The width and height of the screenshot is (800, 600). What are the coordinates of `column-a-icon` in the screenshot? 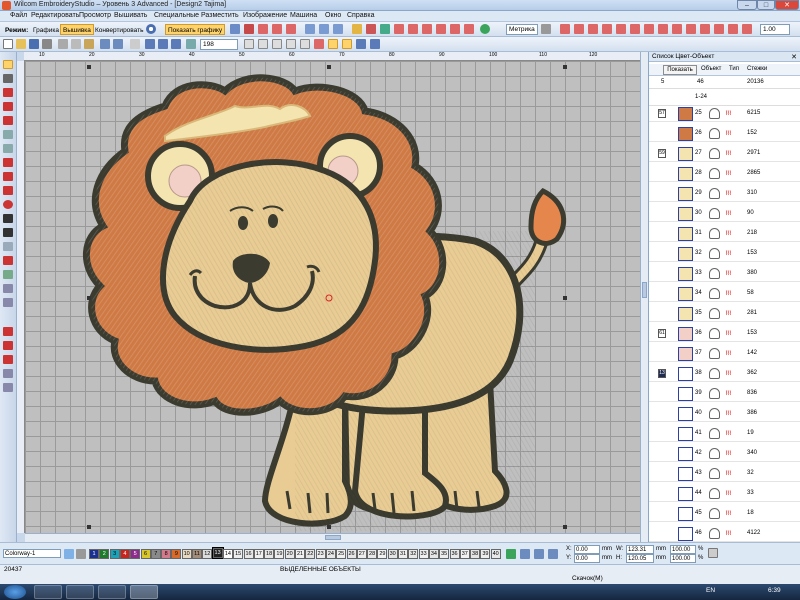 It's located at (8, 176).